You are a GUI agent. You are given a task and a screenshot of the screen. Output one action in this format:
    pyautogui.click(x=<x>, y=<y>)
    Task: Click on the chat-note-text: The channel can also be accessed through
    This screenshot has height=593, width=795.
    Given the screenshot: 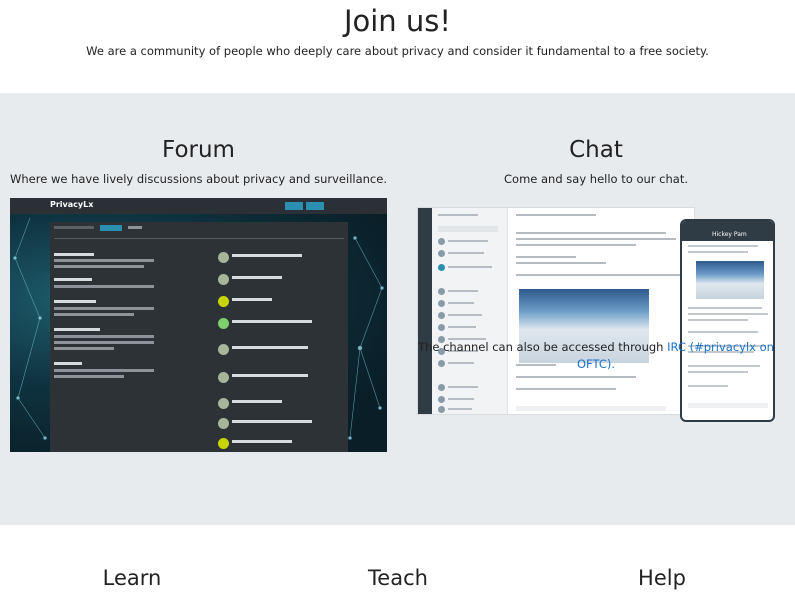 What is the action you would take?
    pyautogui.click(x=543, y=347)
    